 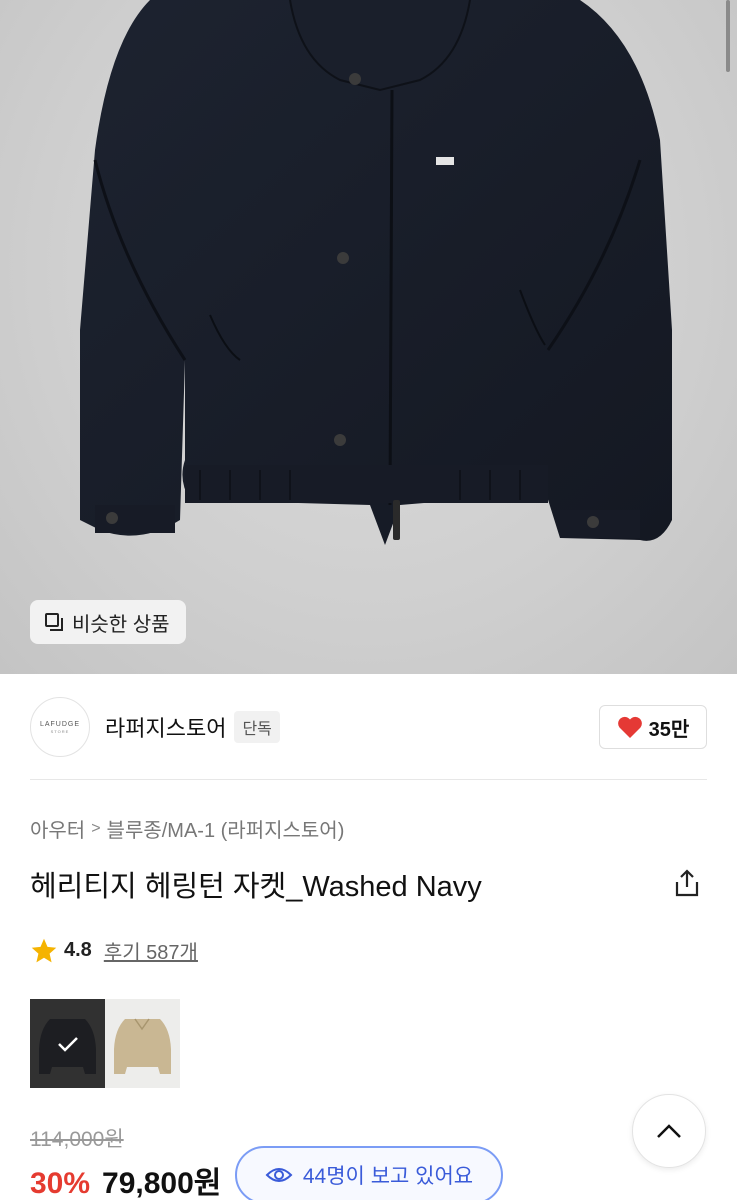 I want to click on chevron-up-icon, so click(x=669, y=1131).